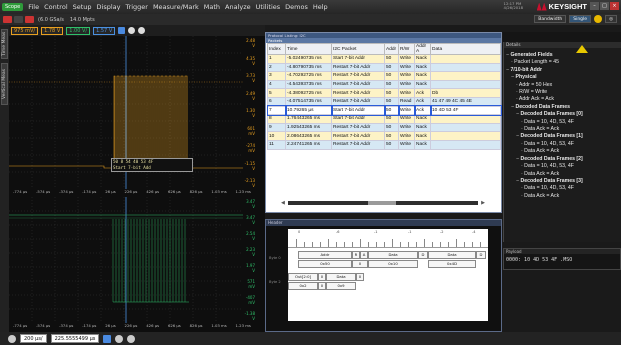 The height and width of the screenshot is (345, 621). Describe the element at coordinates (212, 7) in the screenshot. I see `menu-math: Math` at that location.